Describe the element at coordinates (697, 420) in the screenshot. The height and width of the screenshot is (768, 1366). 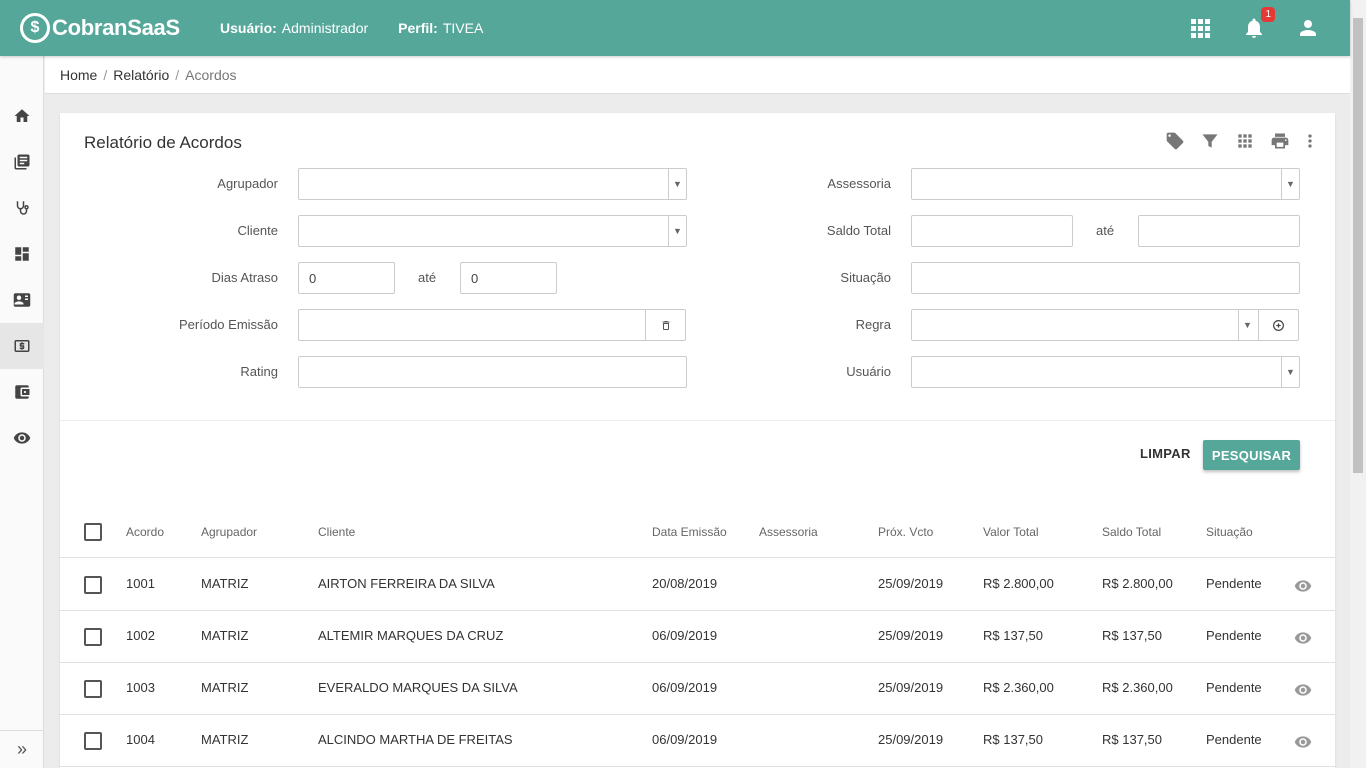
I see `section-divider` at that location.